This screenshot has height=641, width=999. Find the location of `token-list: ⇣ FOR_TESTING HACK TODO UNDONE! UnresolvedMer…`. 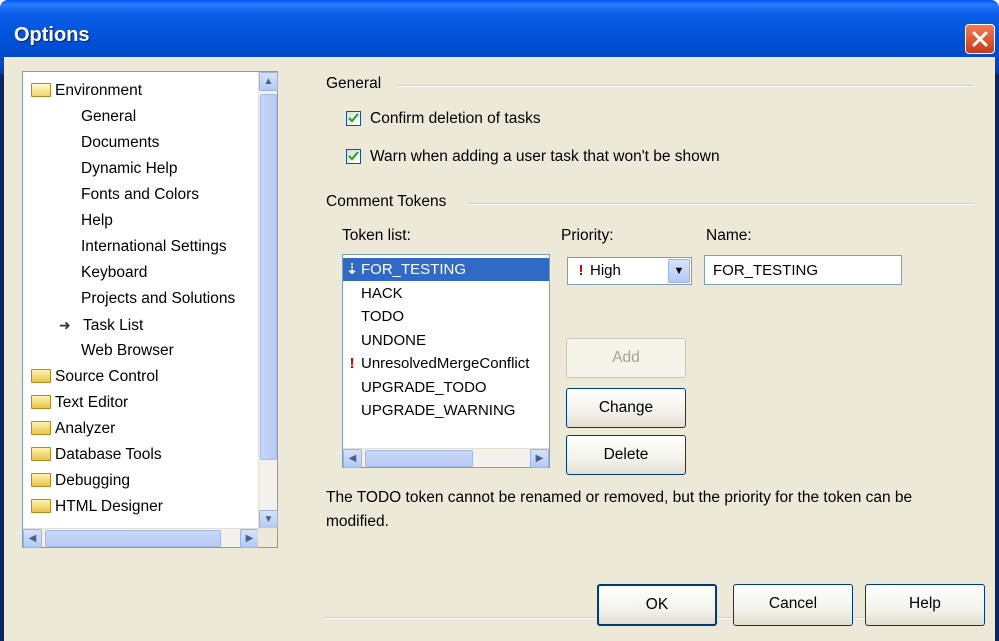

token-list: ⇣ FOR_TESTING HACK TODO UNDONE! UnresolvedMer… is located at coordinates (446, 361).